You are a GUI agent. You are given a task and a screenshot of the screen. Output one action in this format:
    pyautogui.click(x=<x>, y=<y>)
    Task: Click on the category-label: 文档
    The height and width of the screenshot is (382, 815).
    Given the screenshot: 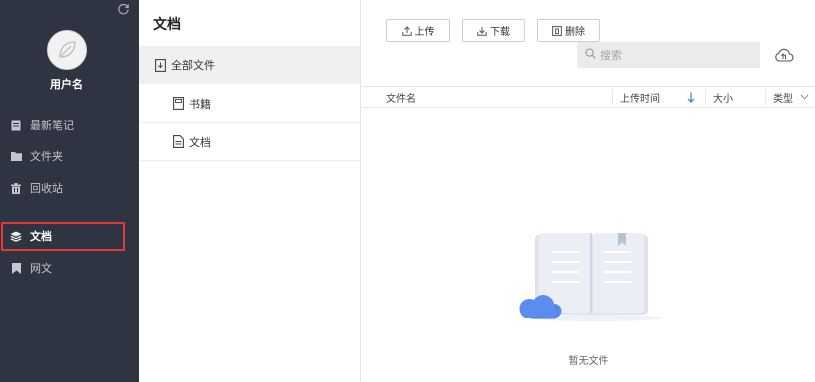 What is the action you would take?
    pyautogui.click(x=200, y=142)
    